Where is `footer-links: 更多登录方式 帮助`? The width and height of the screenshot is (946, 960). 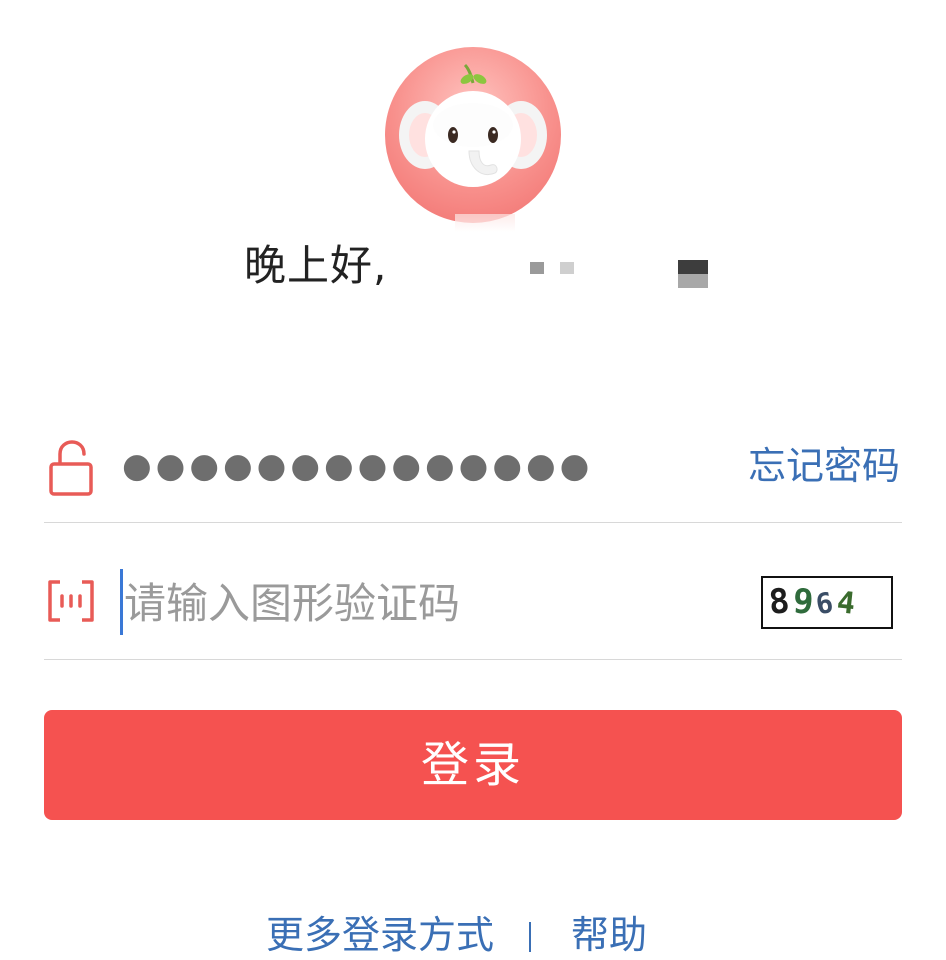
footer-links: 更多登录方式 帮助 is located at coordinates (473, 935).